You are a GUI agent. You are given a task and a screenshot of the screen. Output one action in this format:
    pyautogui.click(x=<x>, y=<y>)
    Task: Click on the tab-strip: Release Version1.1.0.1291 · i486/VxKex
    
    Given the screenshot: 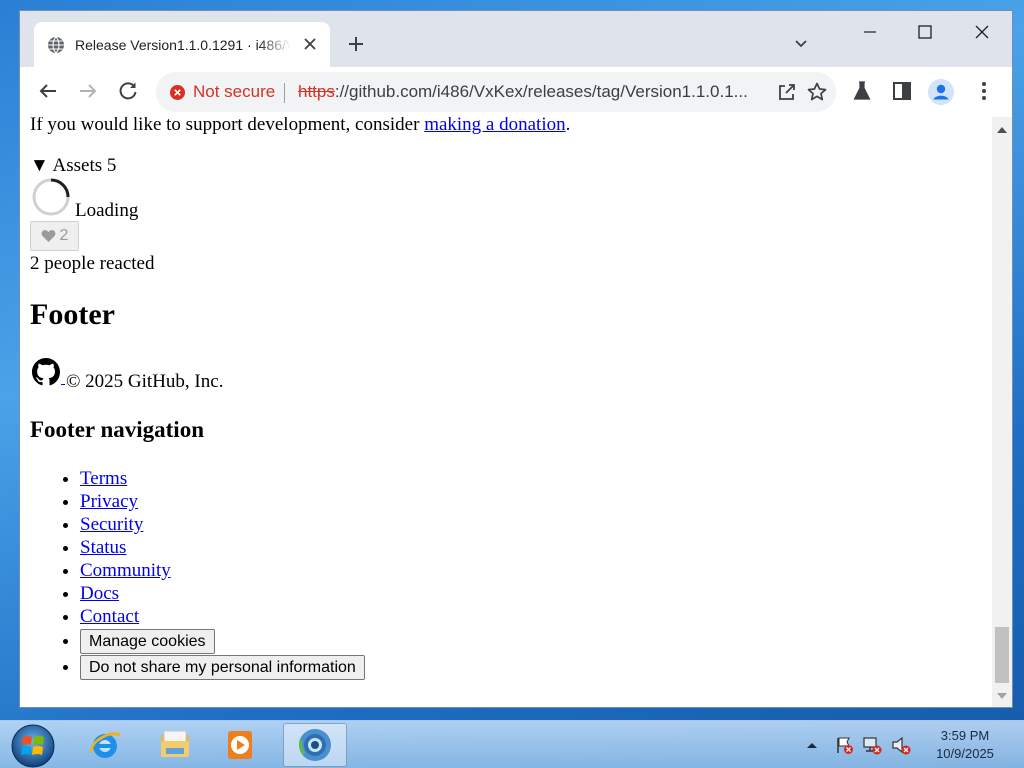 What is the action you would take?
    pyautogui.click(x=516, y=39)
    